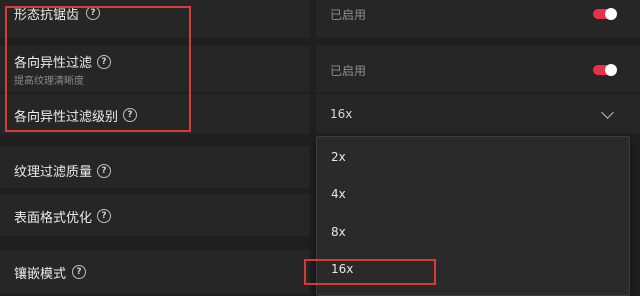  What do you see at coordinates (348, 15) in the screenshot?
I see `morph-aa-status: 已启用` at bounding box center [348, 15].